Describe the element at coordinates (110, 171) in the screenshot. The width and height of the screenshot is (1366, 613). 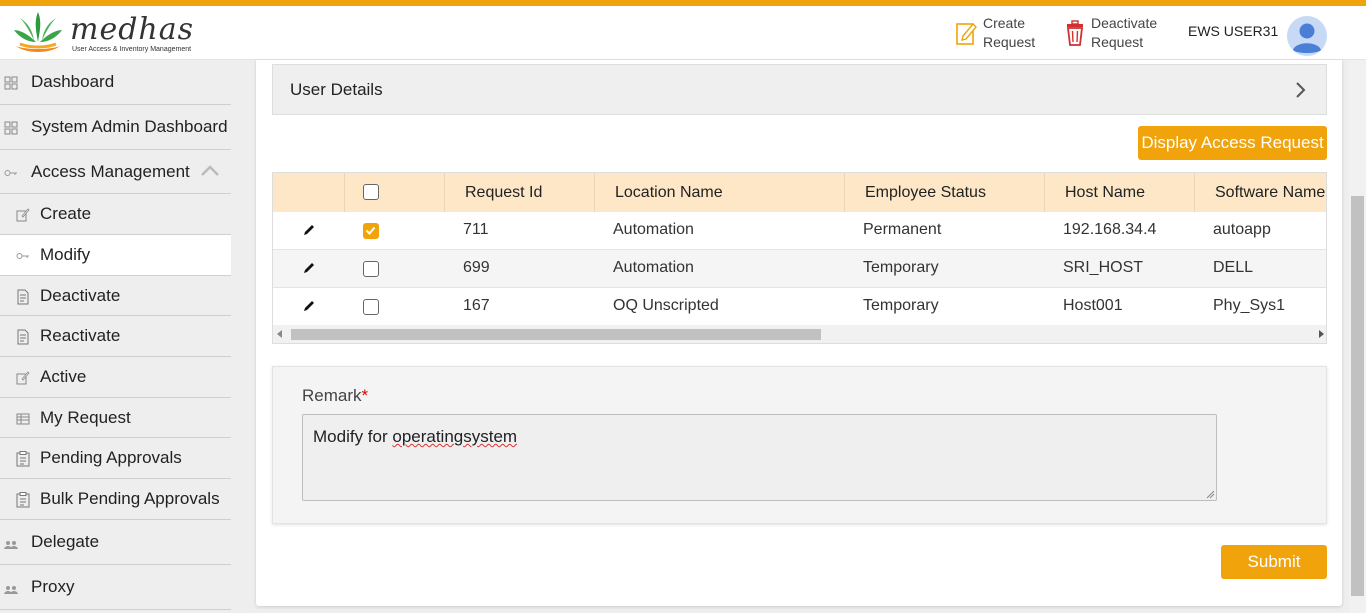
I see `sidebar-item-label: Access Management` at that location.